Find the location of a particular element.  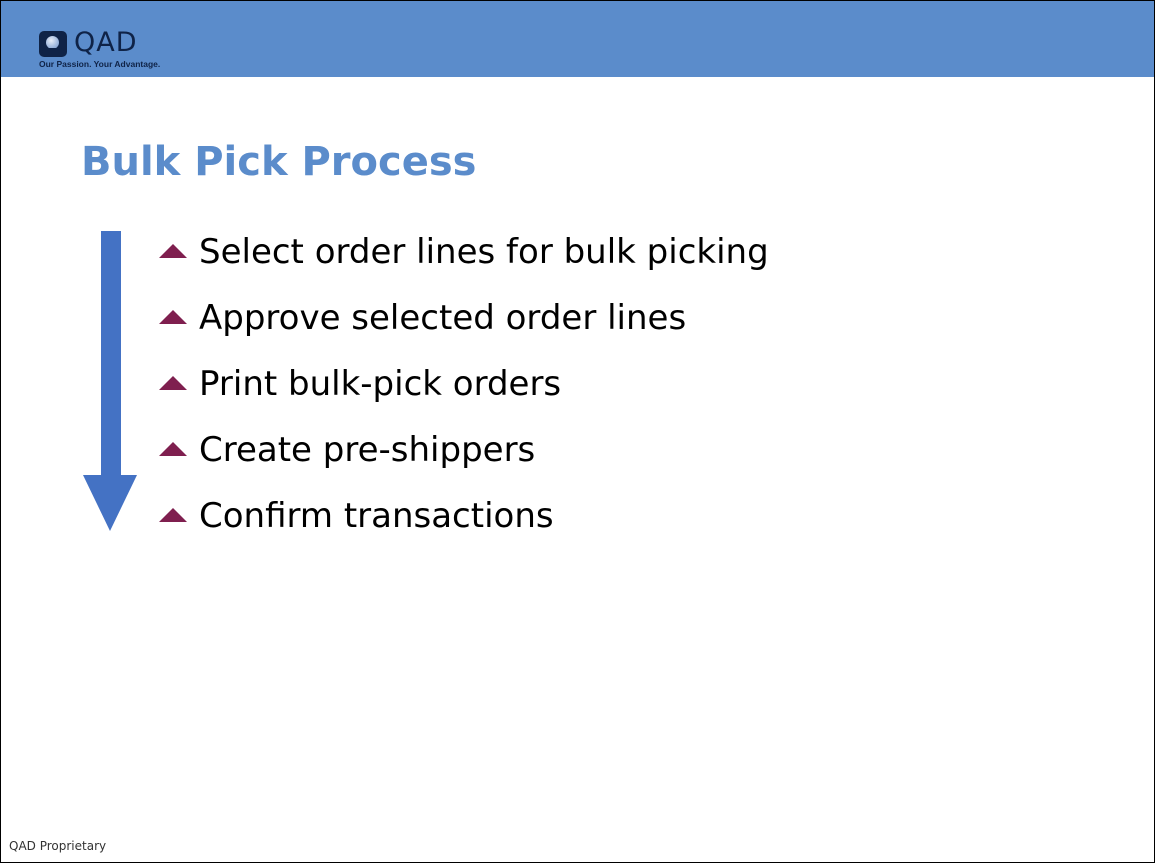

footer-text: QAD Proprietary is located at coordinates (58, 846).